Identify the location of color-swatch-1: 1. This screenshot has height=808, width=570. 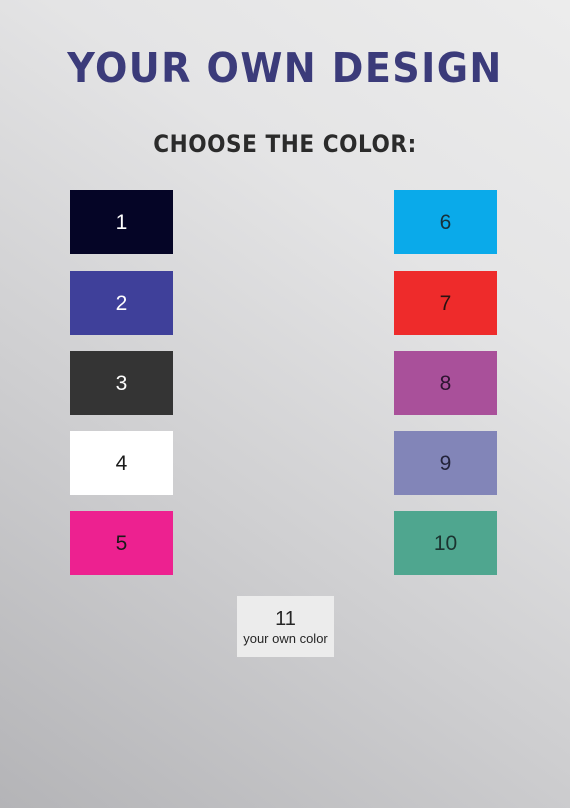
(121, 222).